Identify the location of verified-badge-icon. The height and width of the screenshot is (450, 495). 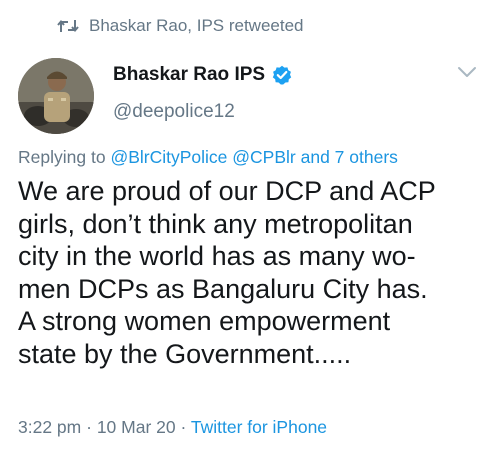
(282, 75).